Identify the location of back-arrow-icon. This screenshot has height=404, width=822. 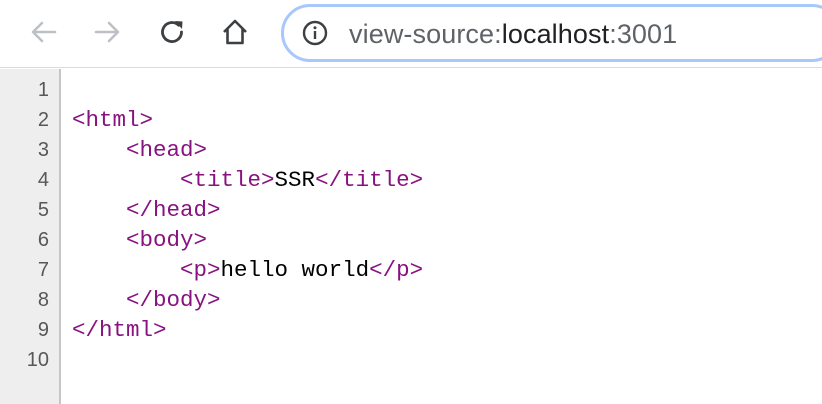
(44, 32).